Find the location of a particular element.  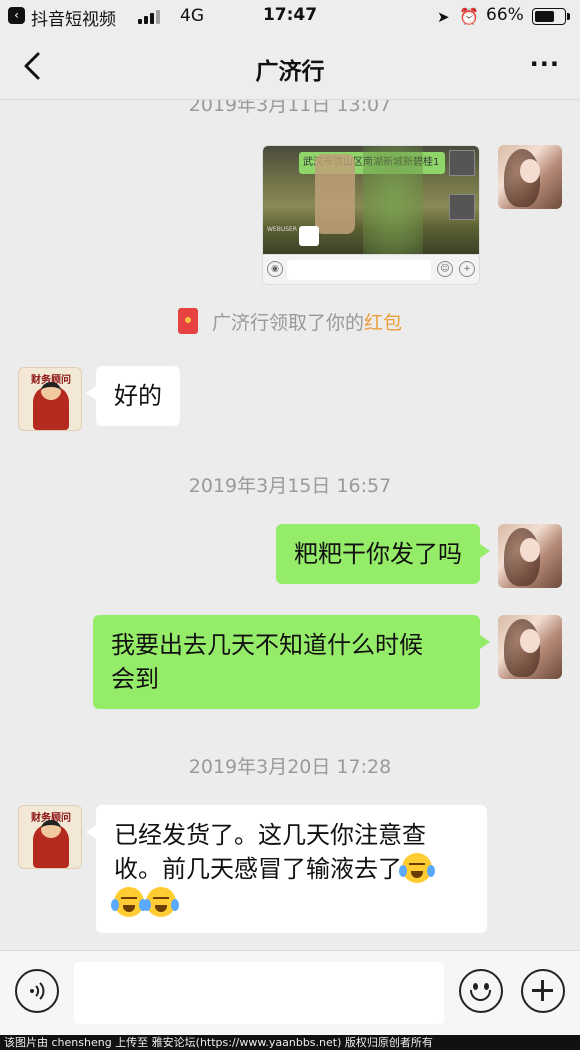

message-text: 粑粑干你发了吗 is located at coordinates (378, 554).